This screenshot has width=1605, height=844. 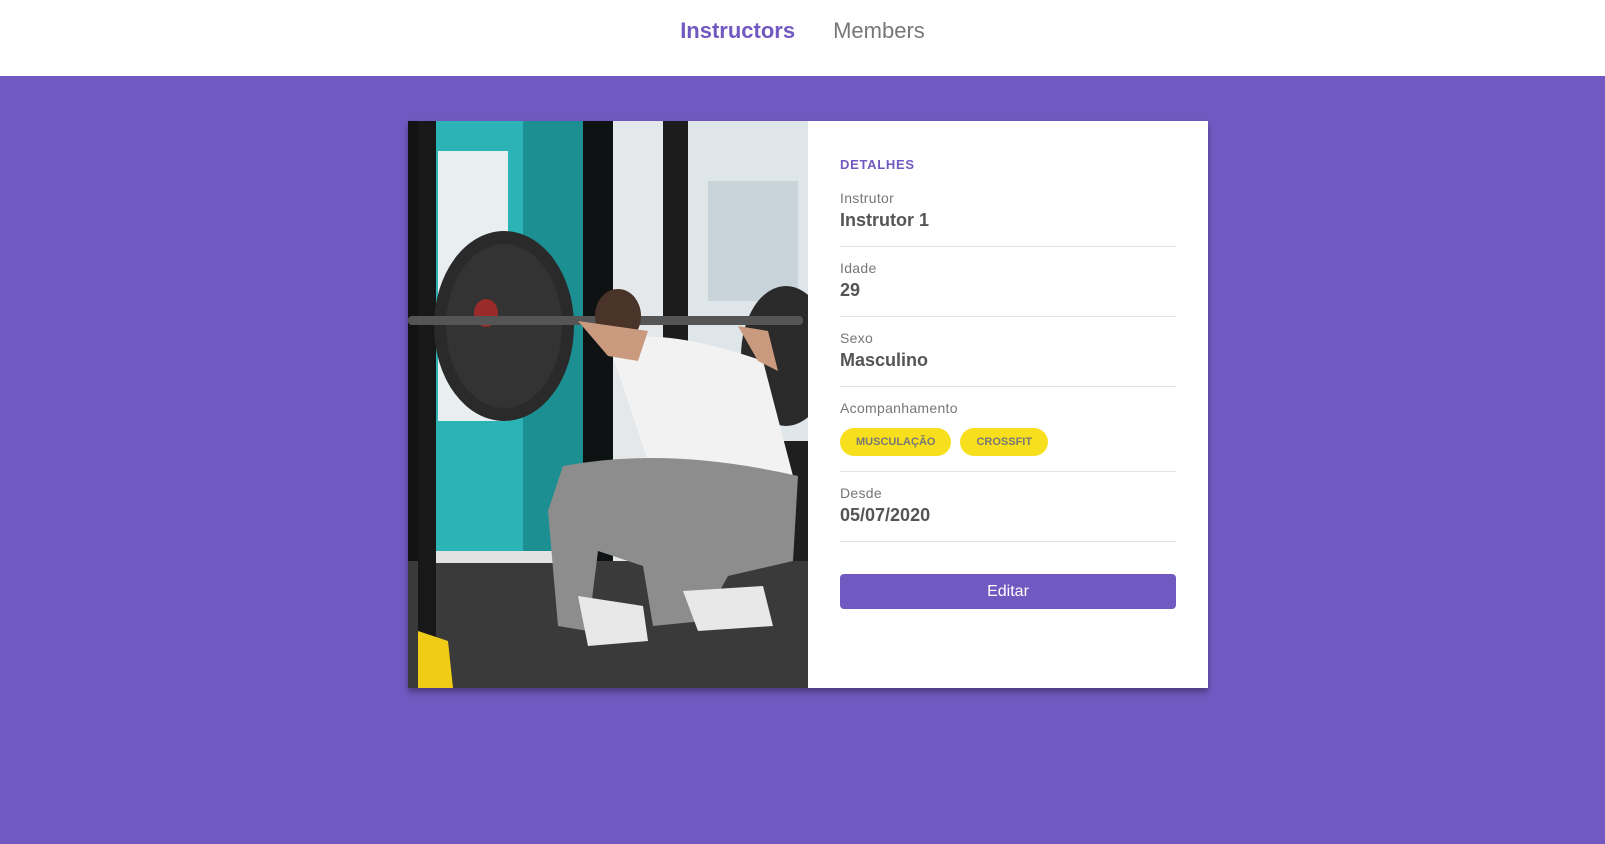 What do you see at coordinates (867, 198) in the screenshot?
I see `field-label: Instrutor` at bounding box center [867, 198].